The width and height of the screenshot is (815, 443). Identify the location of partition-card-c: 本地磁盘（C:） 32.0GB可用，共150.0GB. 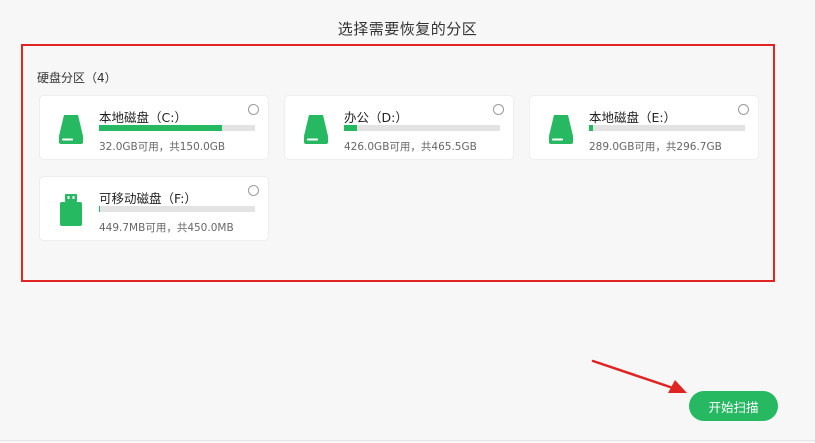
(154, 127).